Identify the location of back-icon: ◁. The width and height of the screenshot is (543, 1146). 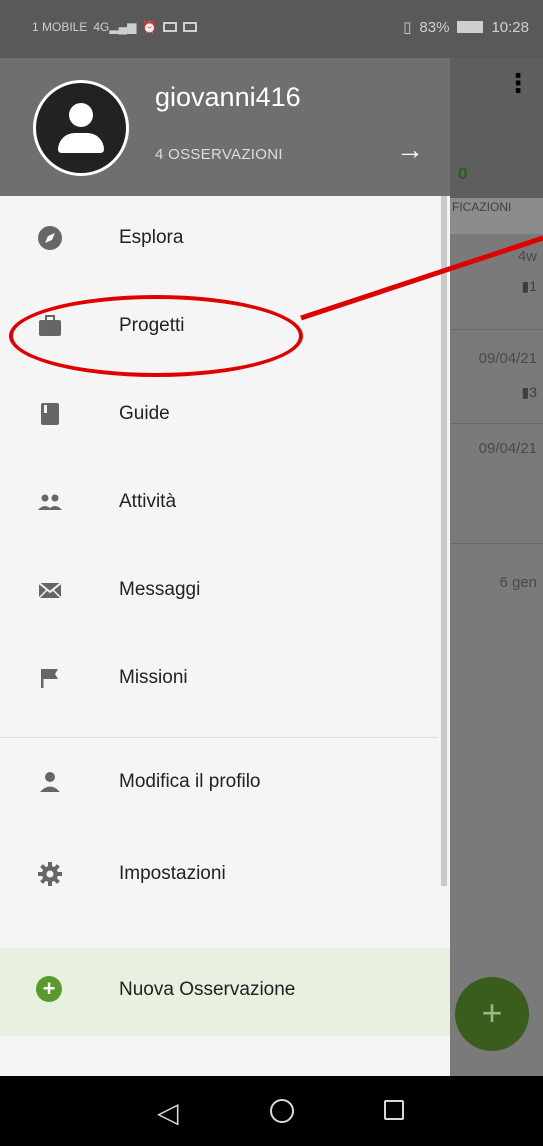
(168, 1112).